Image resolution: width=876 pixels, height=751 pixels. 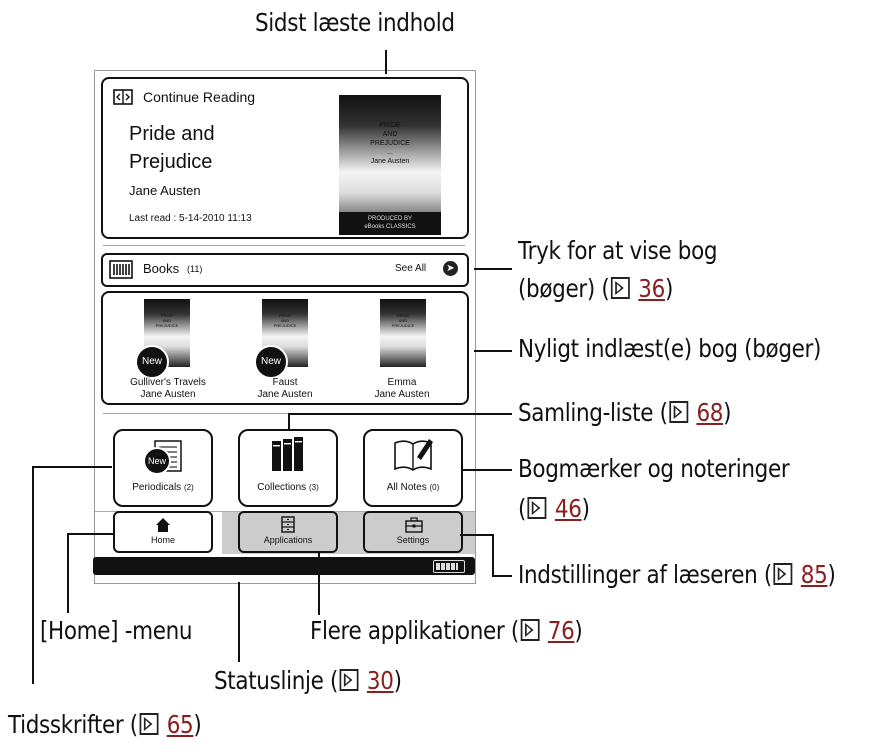 What do you see at coordinates (355, 22) in the screenshot?
I see `callout-recent-content: Sidst læste indhold` at bounding box center [355, 22].